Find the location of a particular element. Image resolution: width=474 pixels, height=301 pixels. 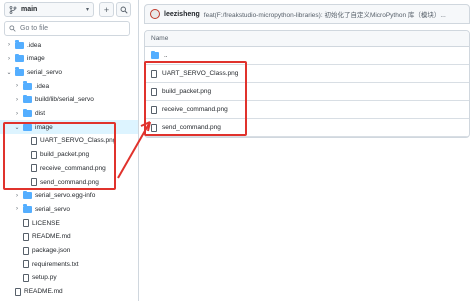

file-row: receive_command.png is located at coordinates (307, 110).